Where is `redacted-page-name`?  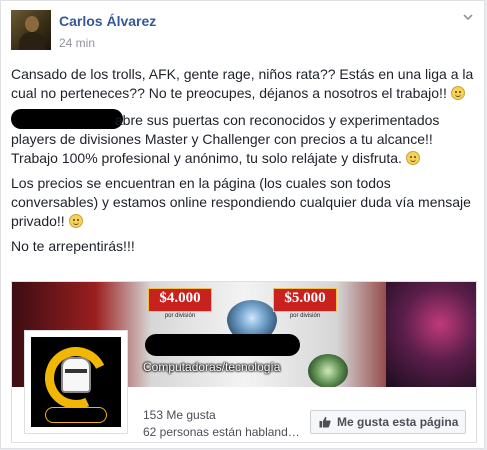
redacted-page-name is located at coordinates (222, 345).